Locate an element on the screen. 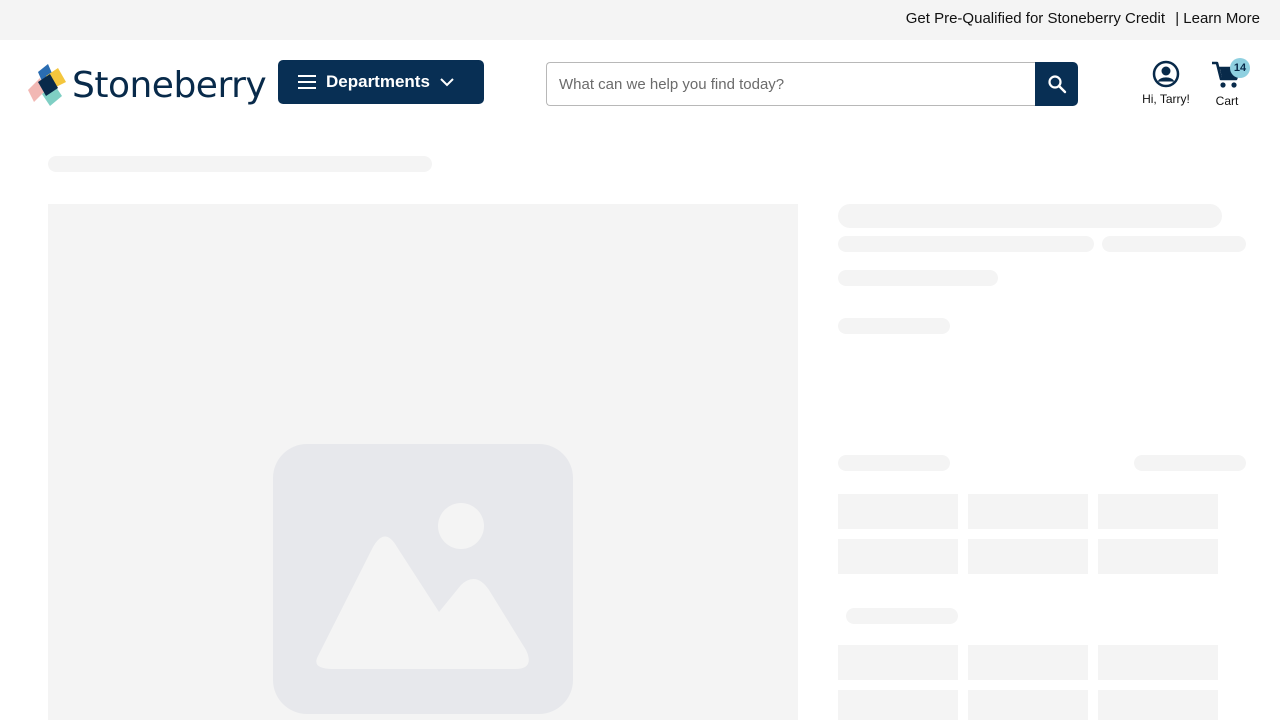 The height and width of the screenshot is (720, 1280). departments-button: Departments is located at coordinates (381, 82).